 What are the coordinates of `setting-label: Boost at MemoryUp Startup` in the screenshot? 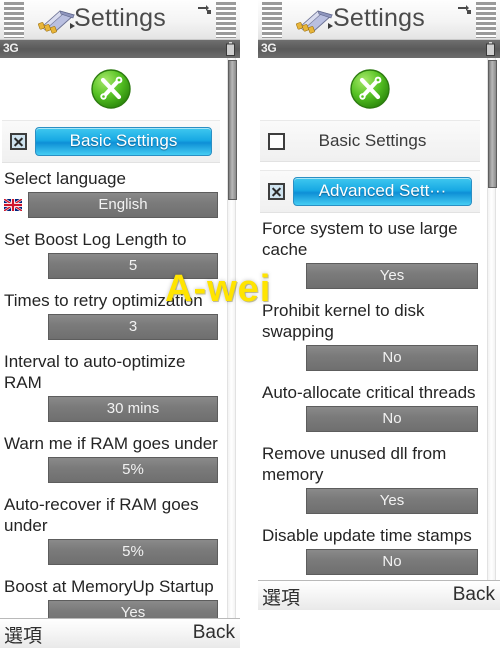 It's located at (109, 586).